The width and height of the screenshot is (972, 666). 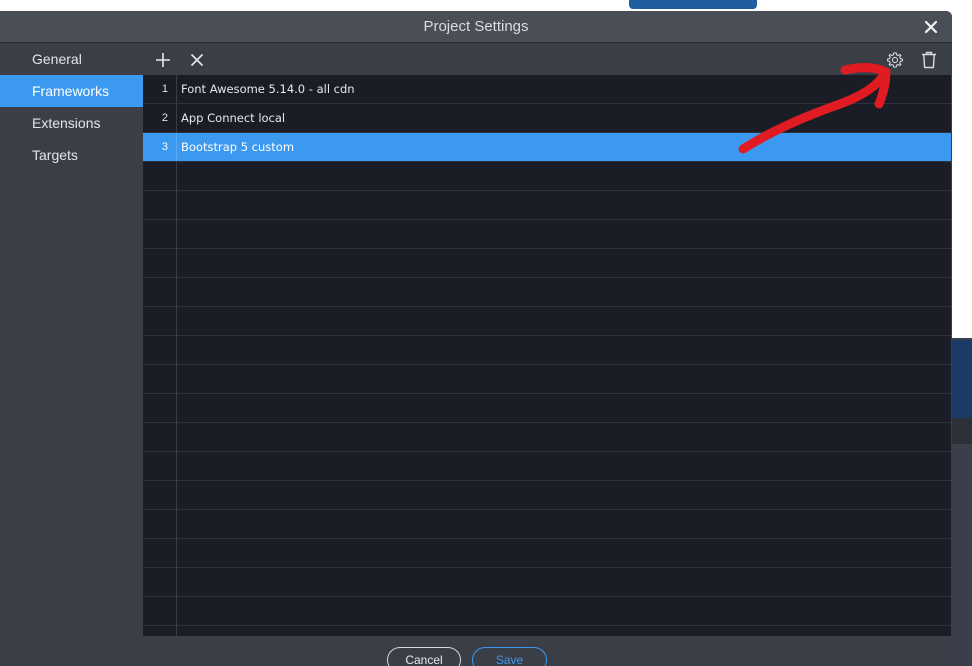 I want to click on sidebar-item-targets: Targets, so click(x=71, y=155).